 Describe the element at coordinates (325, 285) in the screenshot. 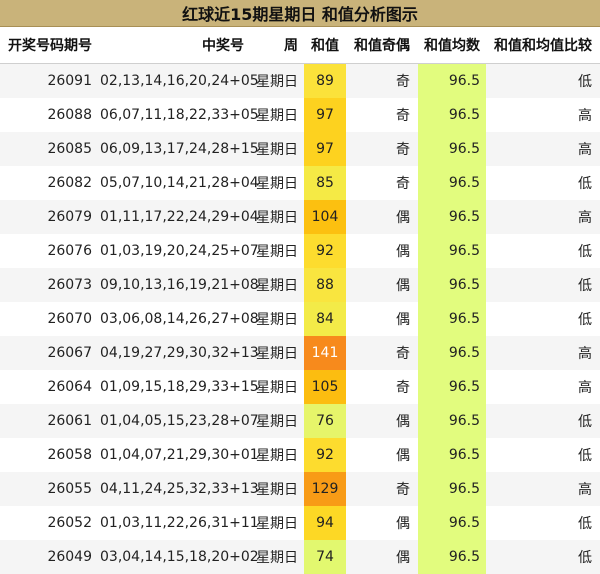

I see `sum-cell: 88` at that location.